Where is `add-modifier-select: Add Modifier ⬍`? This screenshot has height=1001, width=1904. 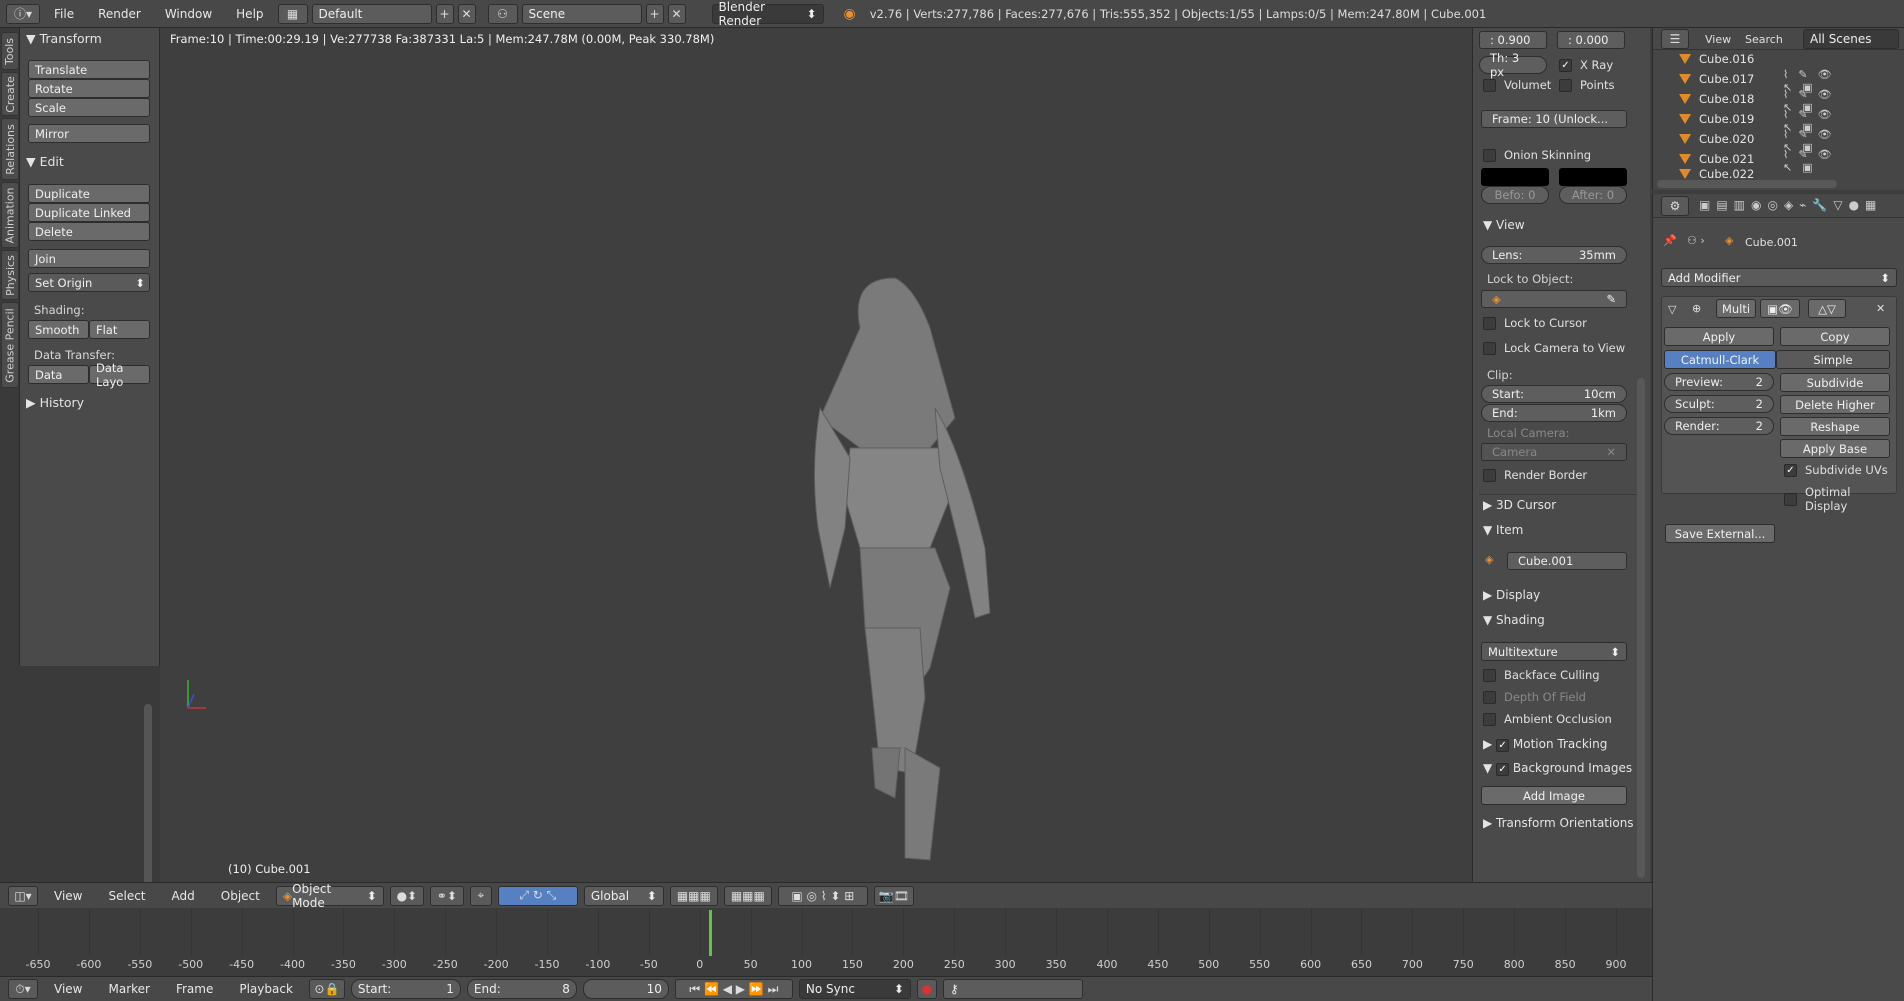
add-modifier-select: Add Modifier ⬍ is located at coordinates (1779, 277).